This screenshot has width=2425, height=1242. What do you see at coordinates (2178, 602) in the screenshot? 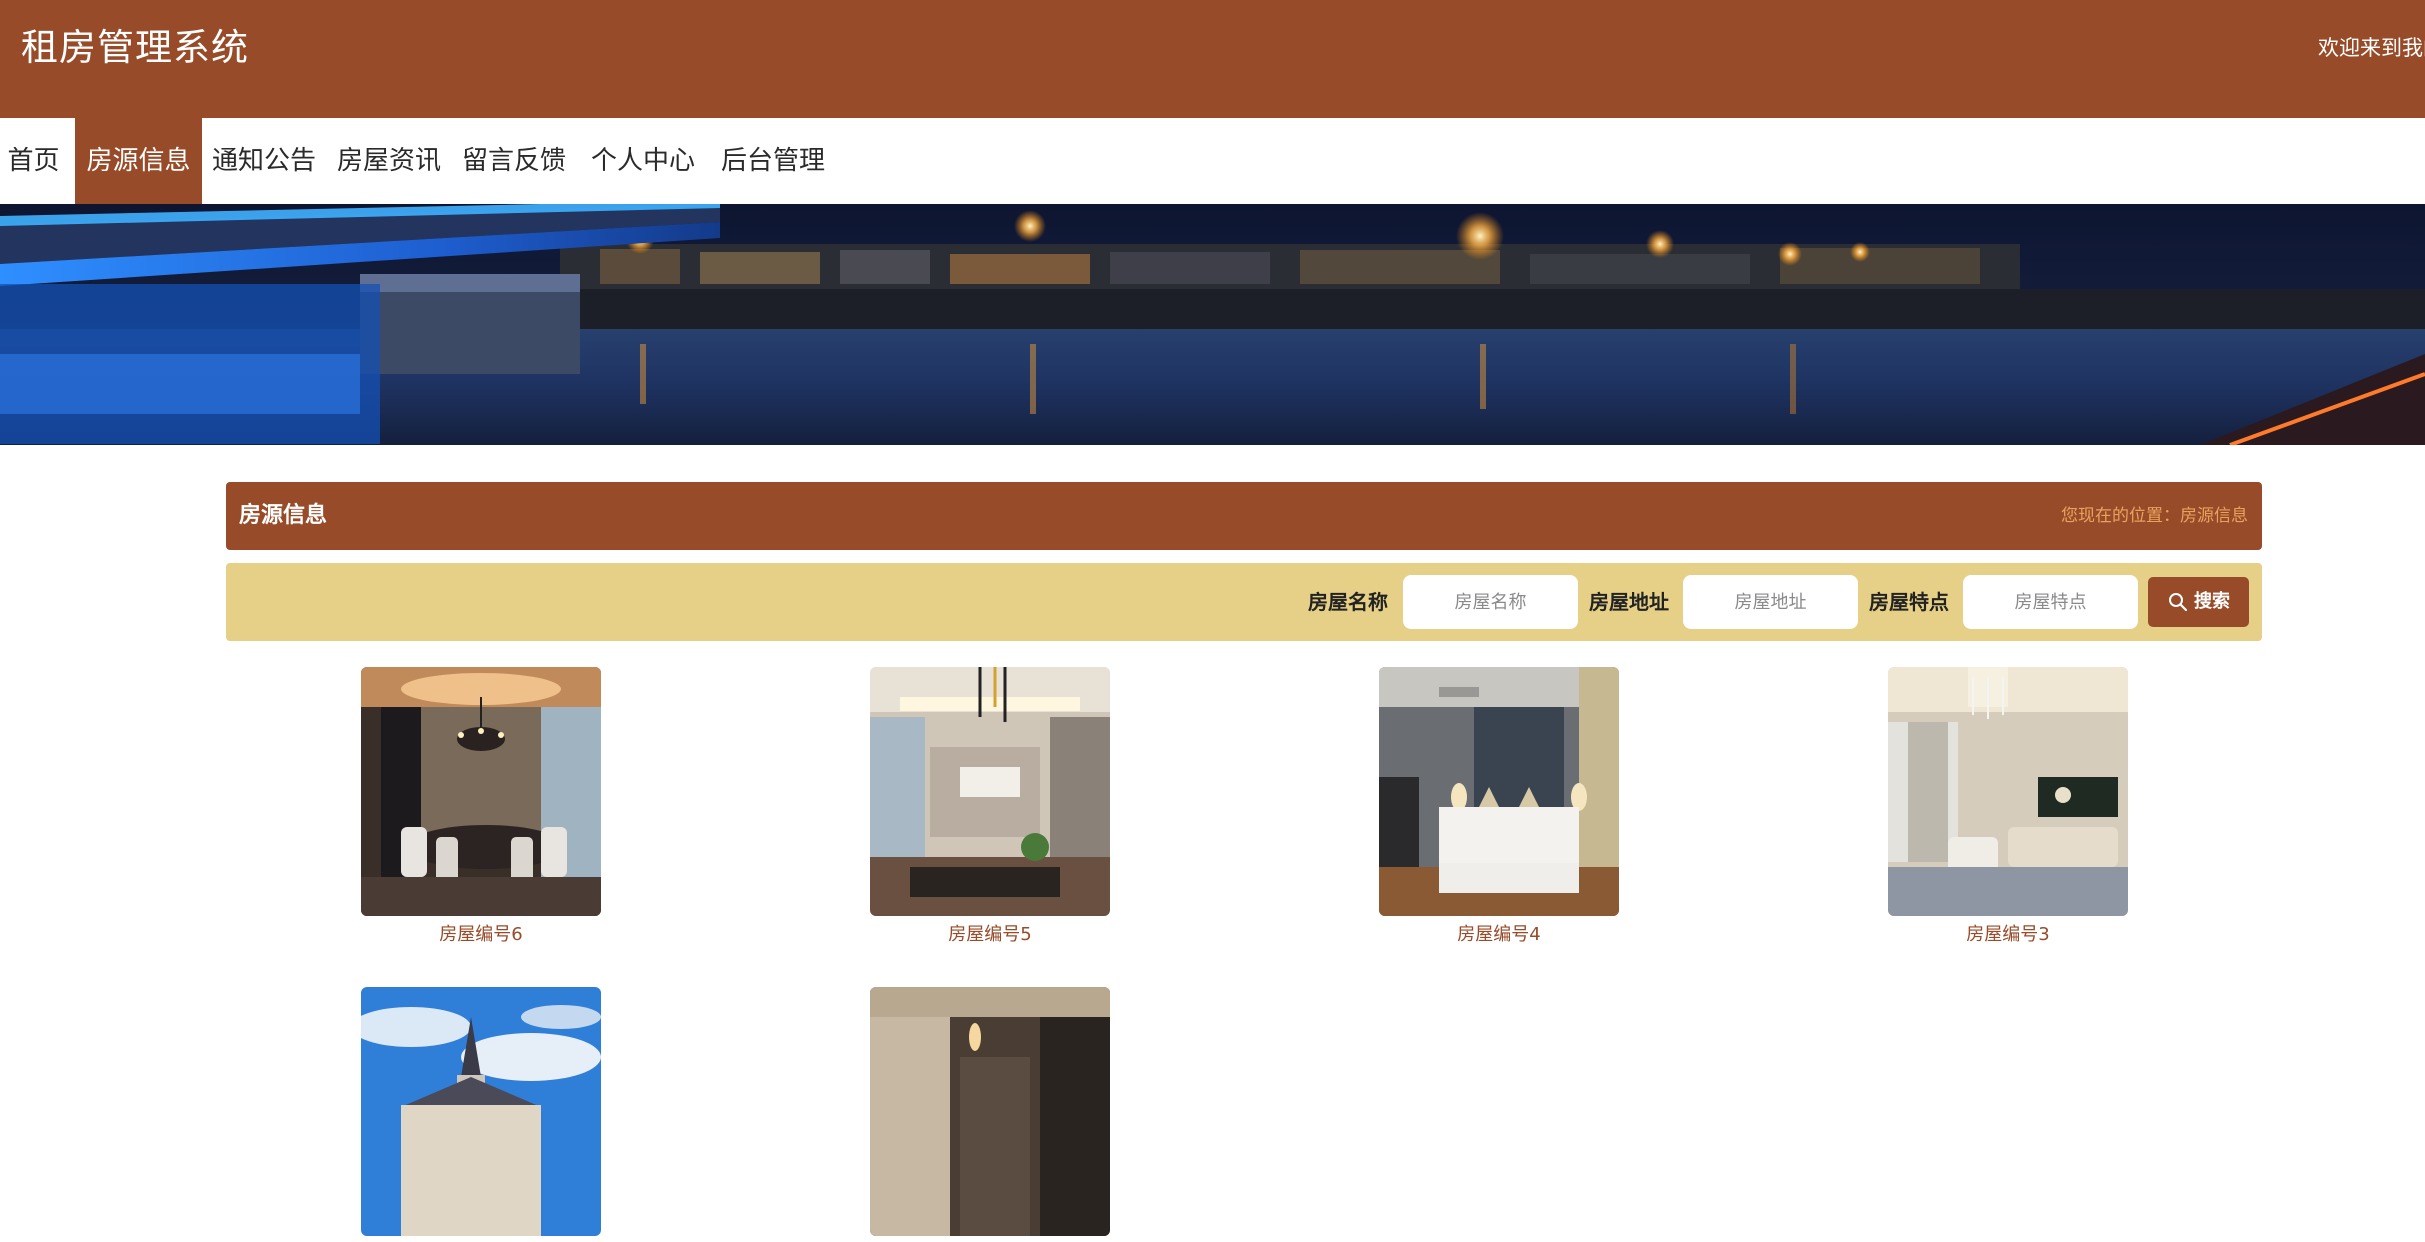
I see `search-icon` at bounding box center [2178, 602].